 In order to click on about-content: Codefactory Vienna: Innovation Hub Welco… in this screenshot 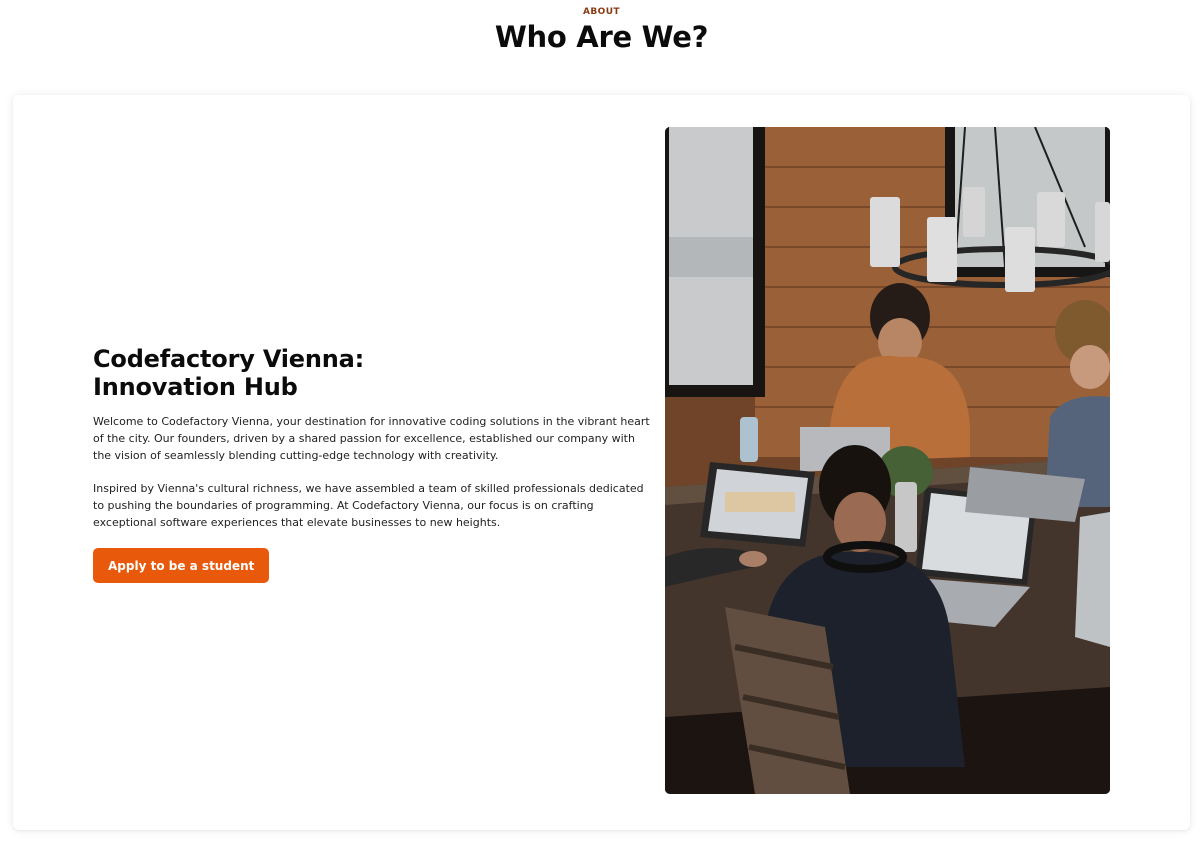, I will do `click(373, 464)`.